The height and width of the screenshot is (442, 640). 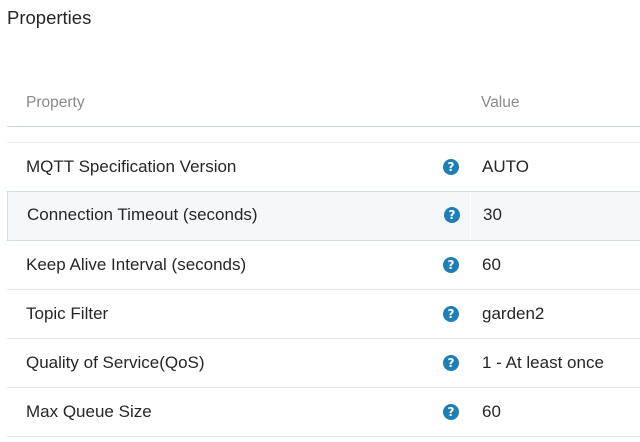 What do you see at coordinates (142, 214) in the screenshot?
I see `property-name: Connection Timeout (seconds)` at bounding box center [142, 214].